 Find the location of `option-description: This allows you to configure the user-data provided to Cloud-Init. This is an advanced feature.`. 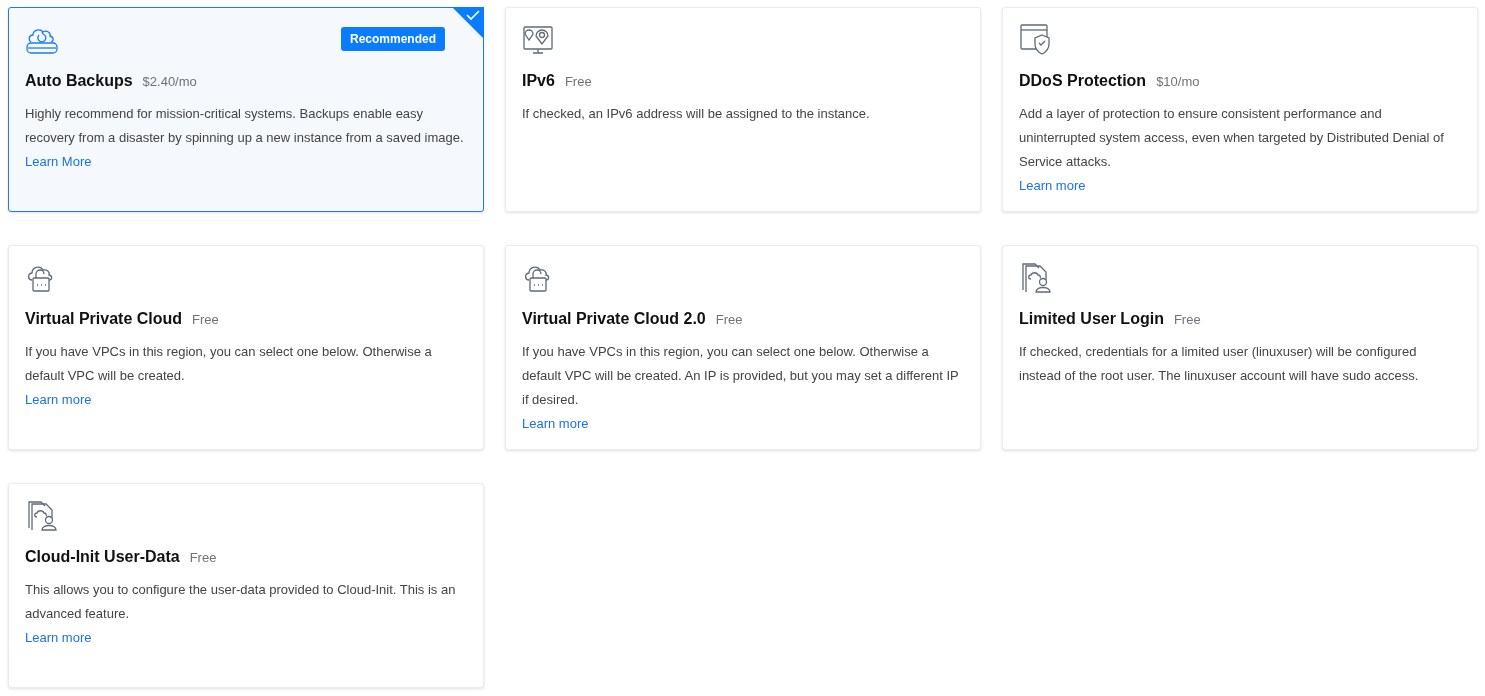

option-description: This allows you to configure the user-data provided to Cloud-Init. This is an advanced feature. is located at coordinates (241, 602).